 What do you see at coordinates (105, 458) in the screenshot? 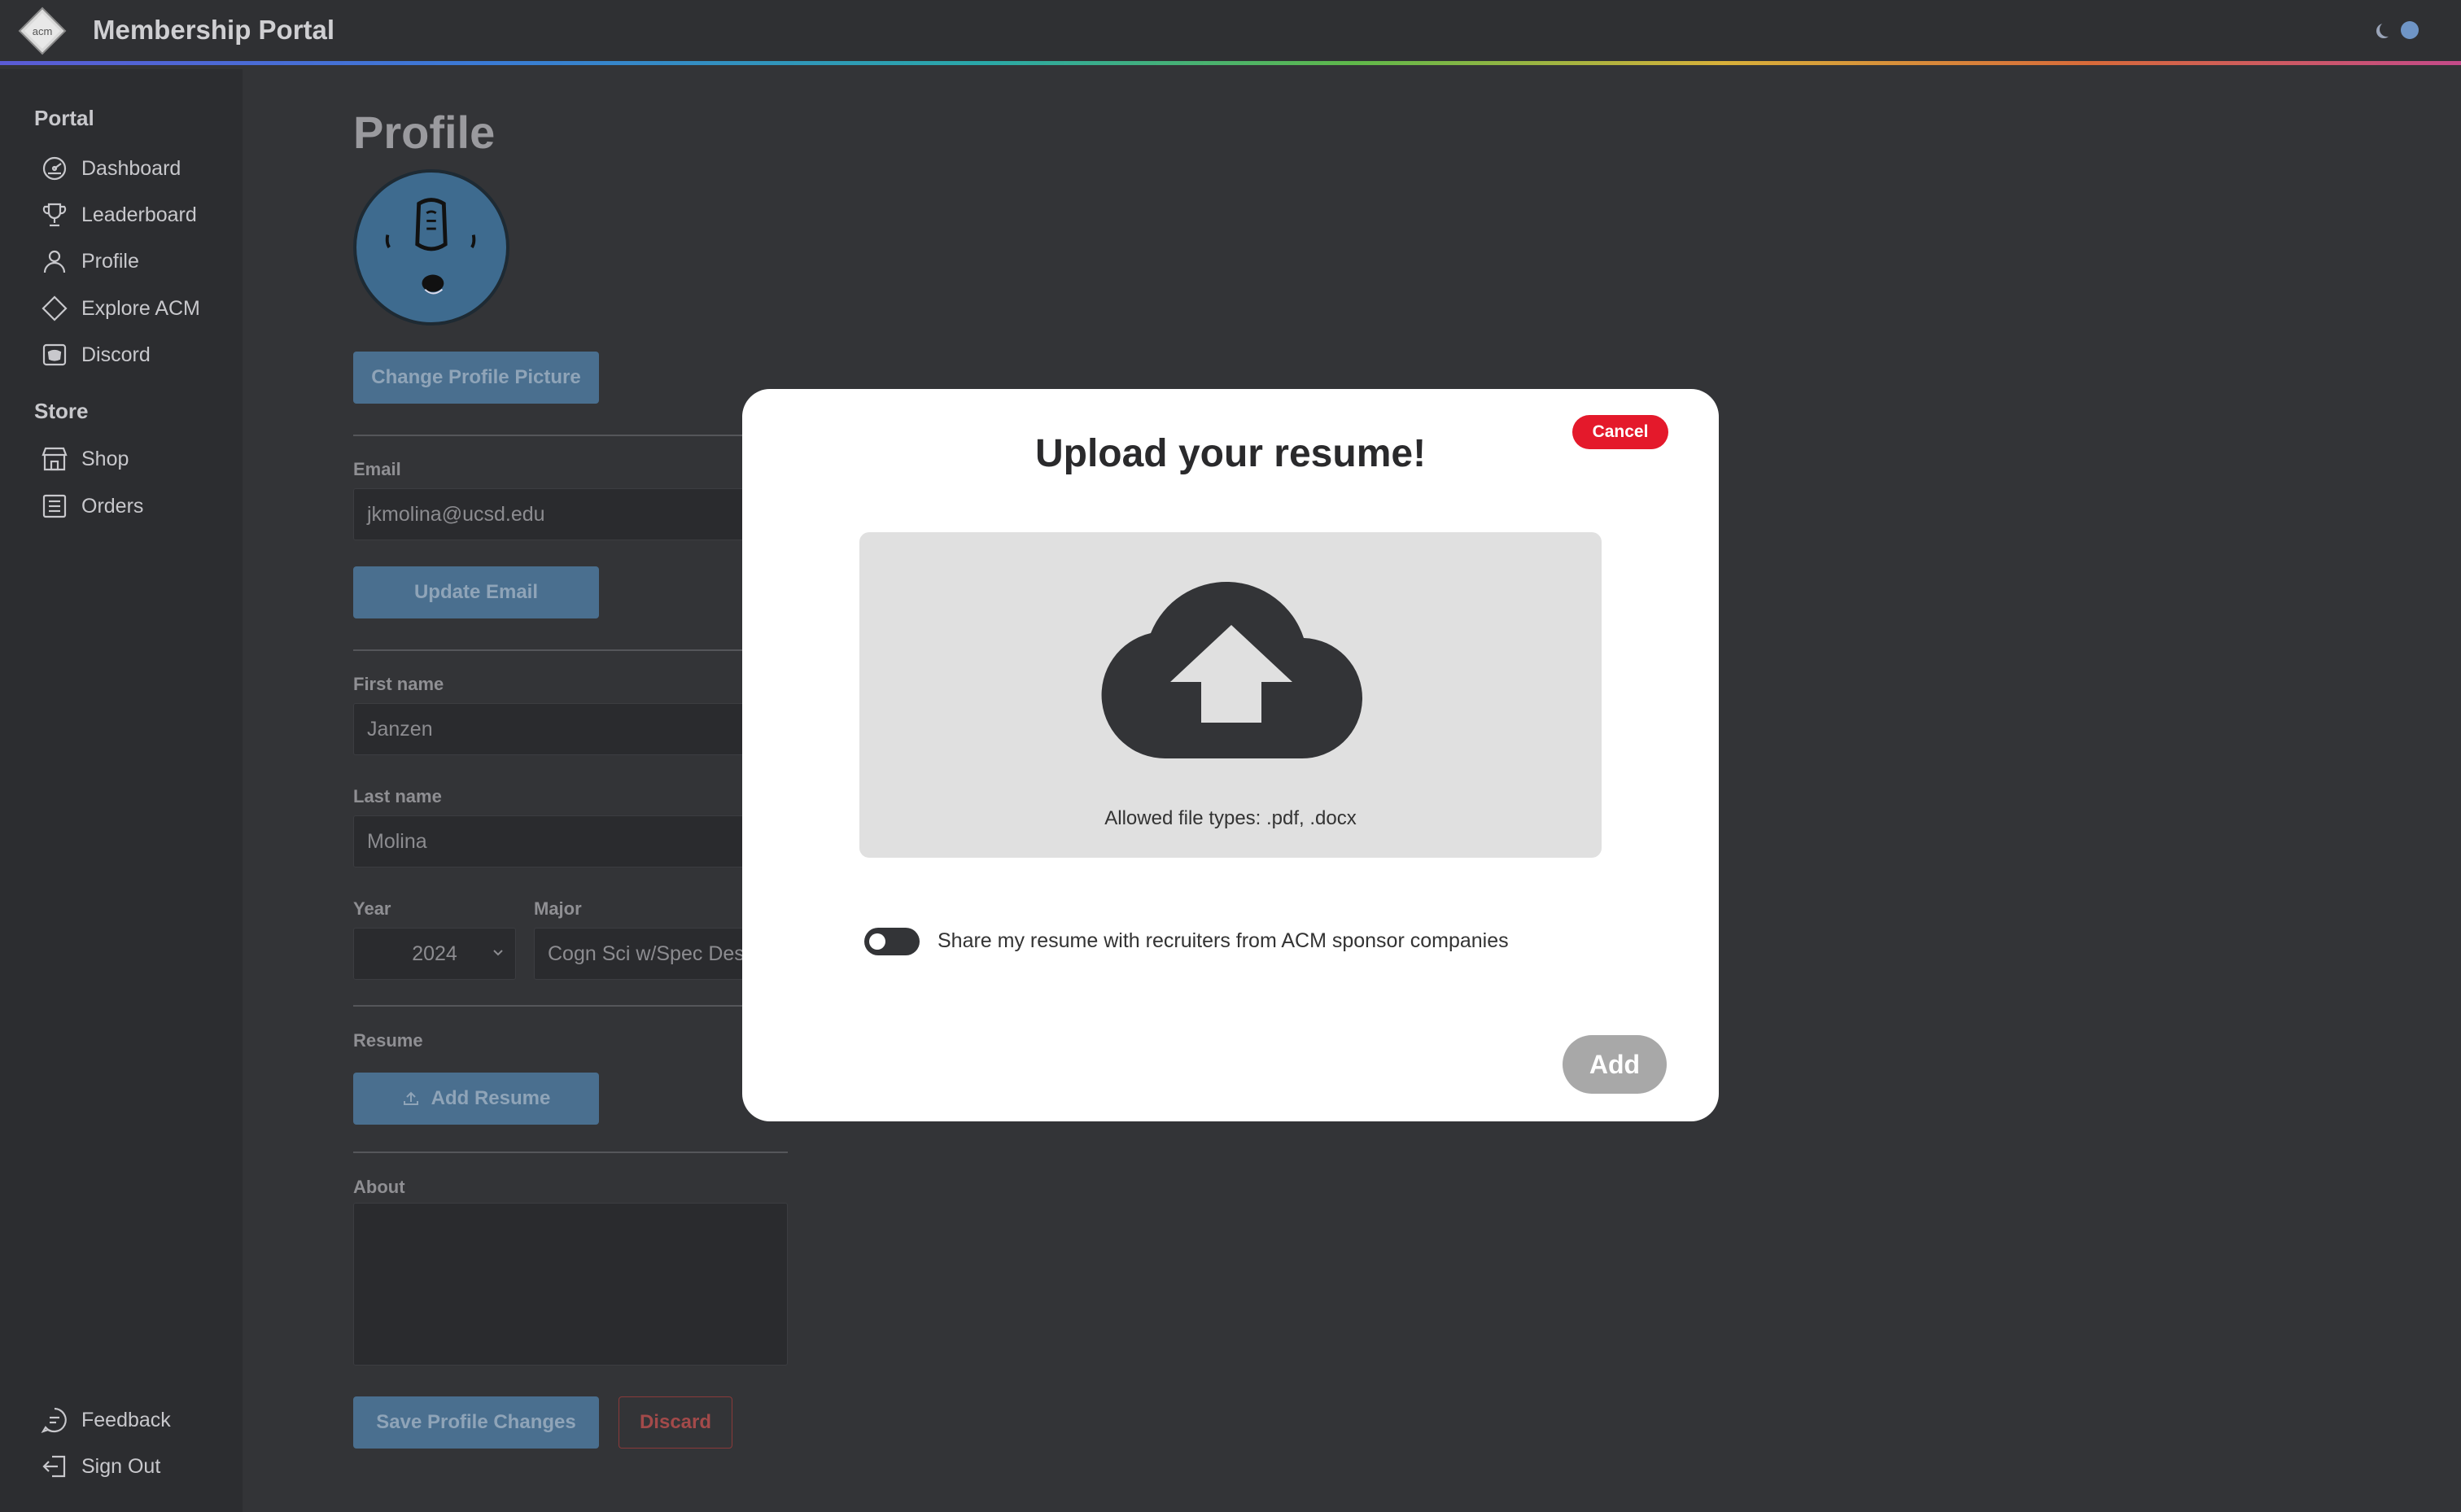
I see `sidebar-item-label: Shop` at bounding box center [105, 458].